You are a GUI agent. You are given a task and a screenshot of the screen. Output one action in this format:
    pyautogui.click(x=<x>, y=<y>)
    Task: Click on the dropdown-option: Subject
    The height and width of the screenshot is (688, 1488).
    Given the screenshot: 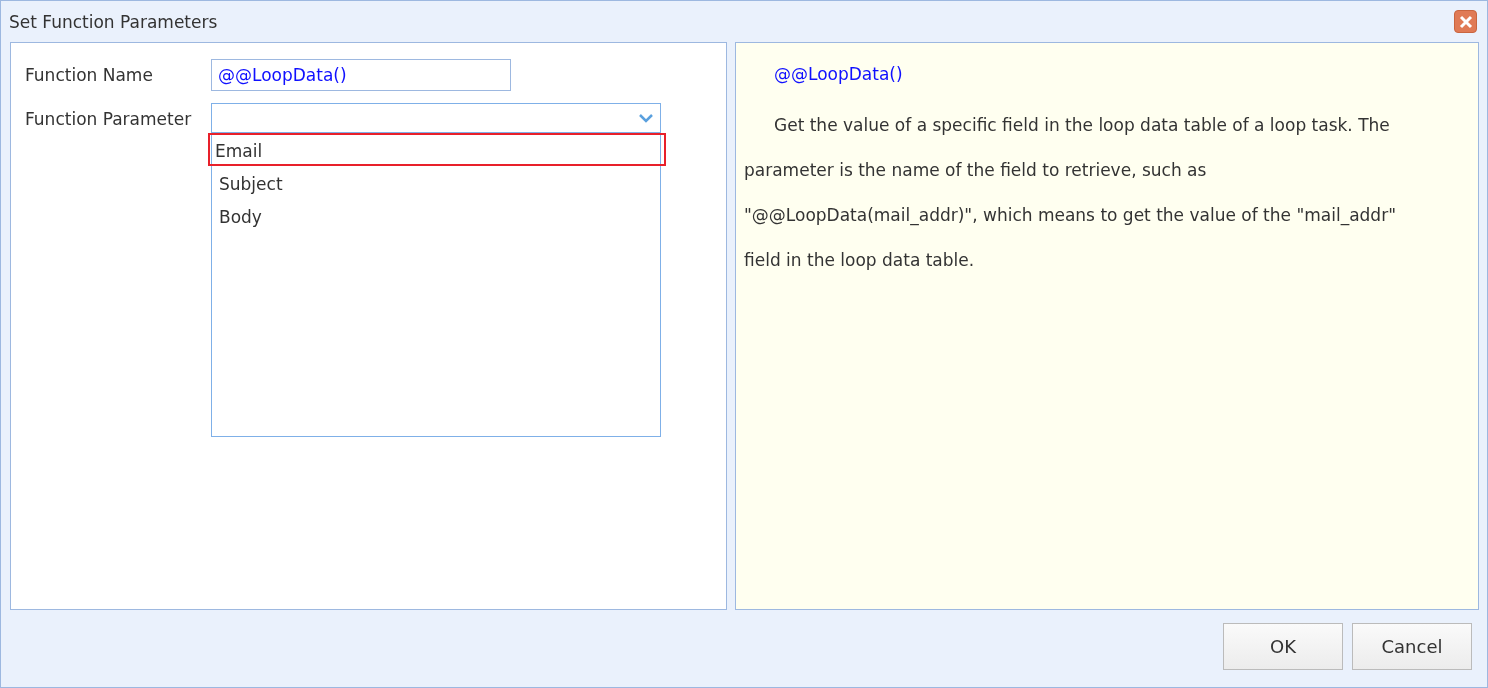 What is the action you would take?
    pyautogui.click(x=436, y=182)
    